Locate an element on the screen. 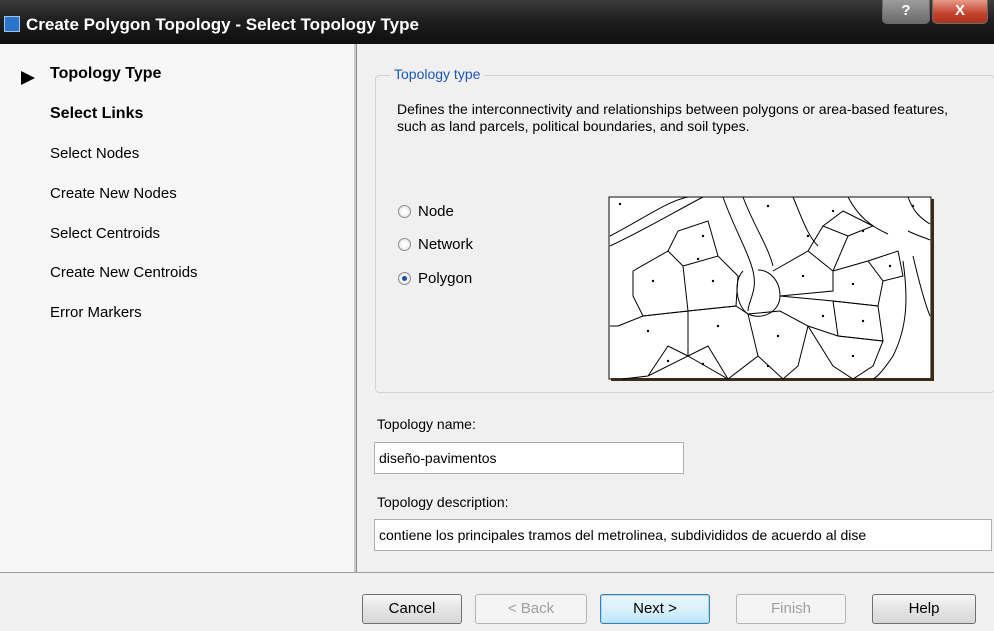 The height and width of the screenshot is (631, 994). radio-network: Network is located at coordinates (435, 244).